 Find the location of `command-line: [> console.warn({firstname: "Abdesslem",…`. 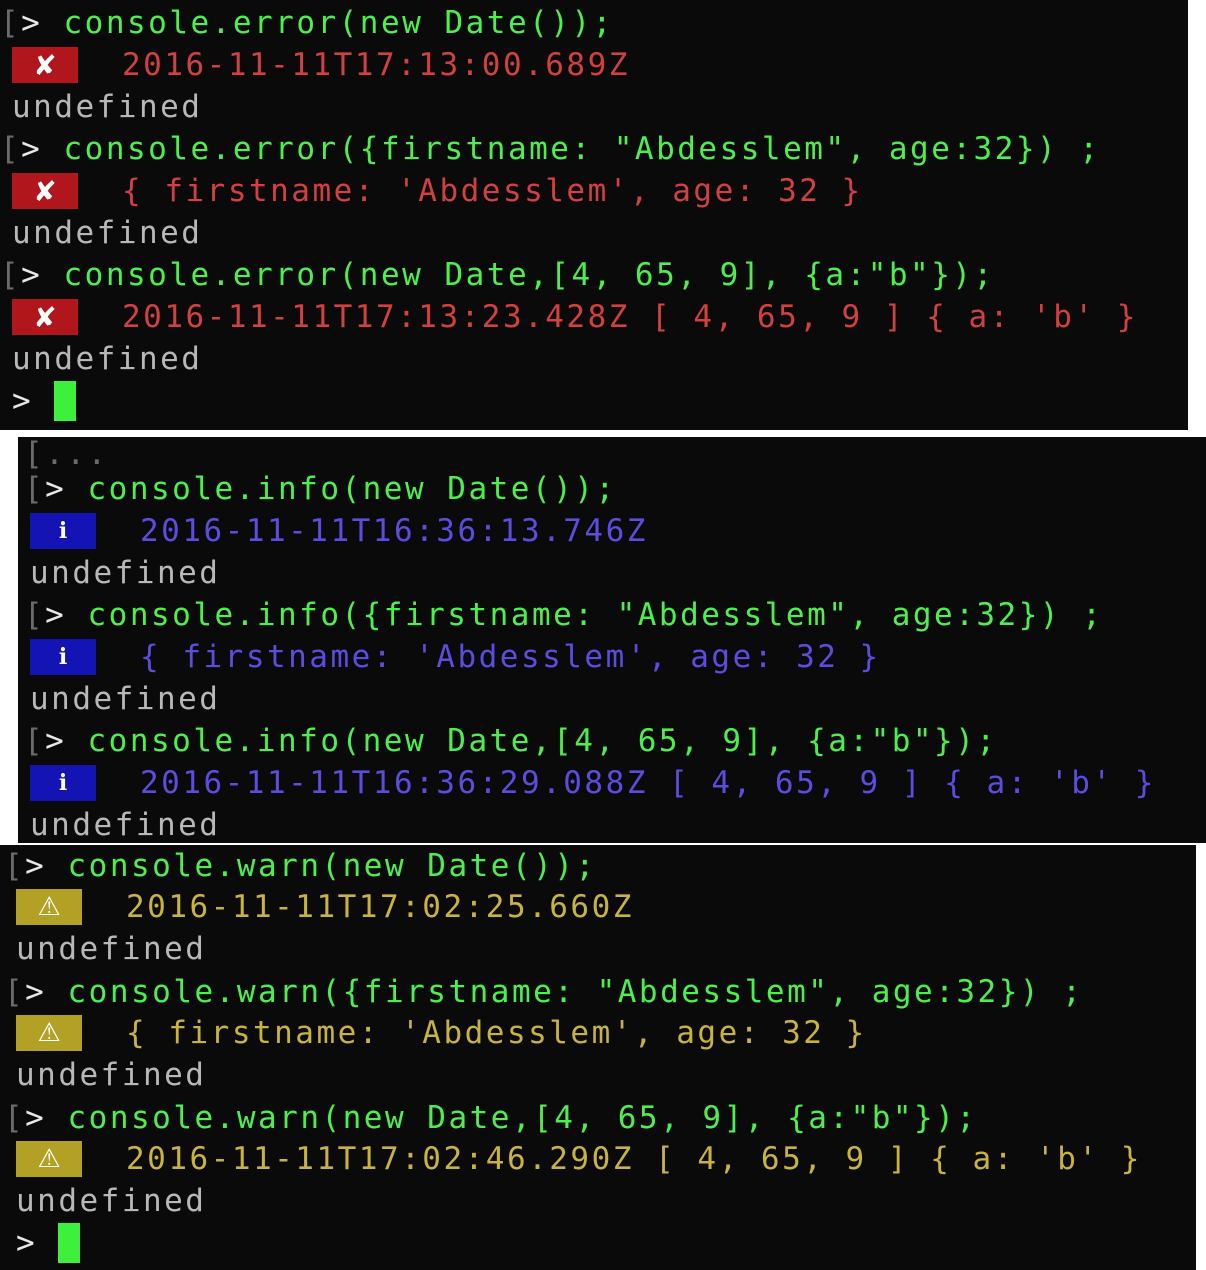

command-line: [> console.warn({firstname: "Abdesslem",… is located at coordinates (544, 992).